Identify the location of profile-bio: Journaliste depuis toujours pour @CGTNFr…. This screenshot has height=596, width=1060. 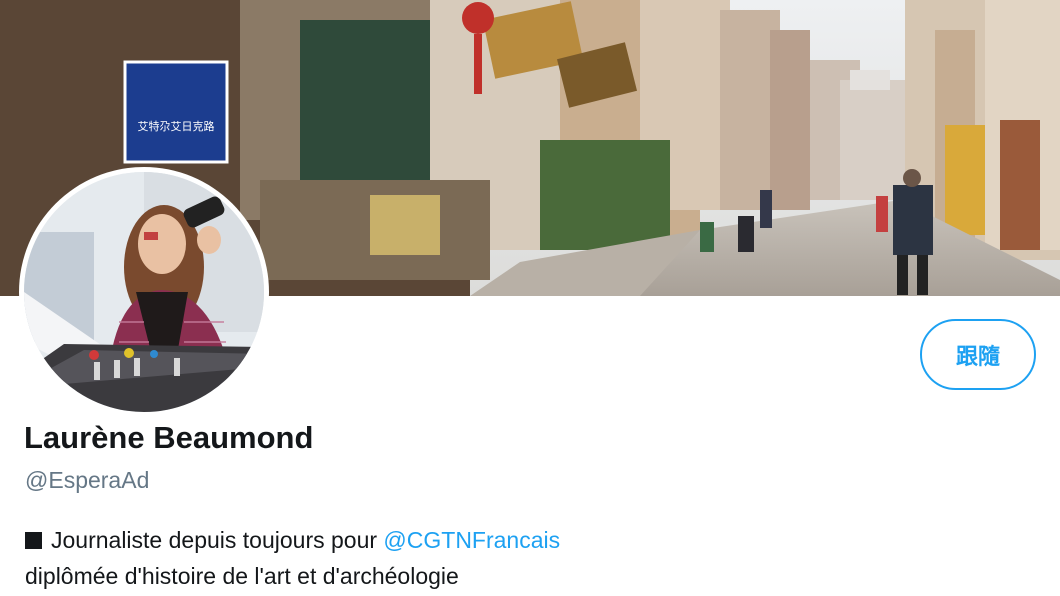
(292, 558).